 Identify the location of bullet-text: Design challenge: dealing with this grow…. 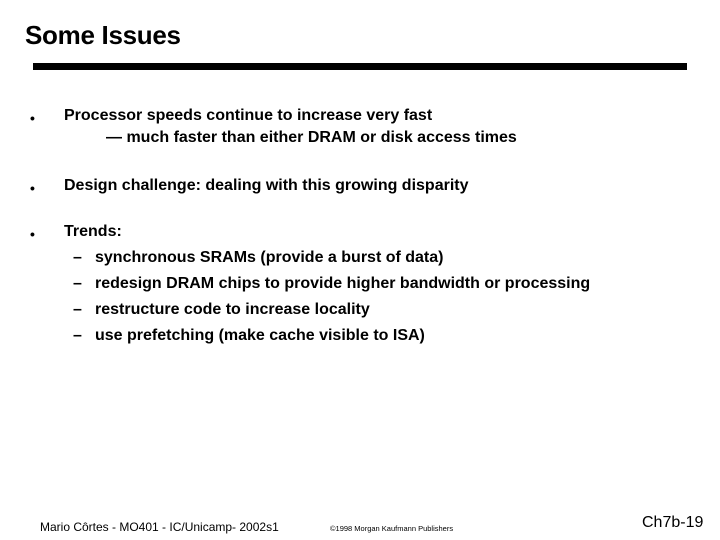
(266, 185).